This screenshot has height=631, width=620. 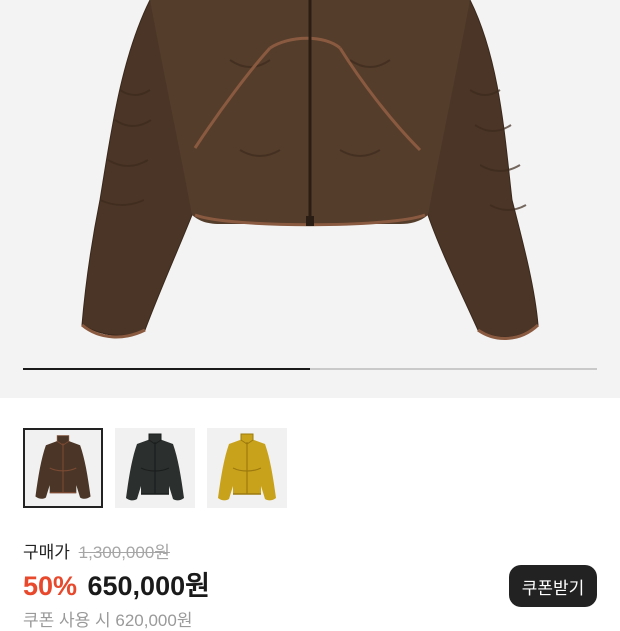 What do you see at coordinates (553, 586) in the screenshot?
I see `get-coupon-button: 쿠폰받기` at bounding box center [553, 586].